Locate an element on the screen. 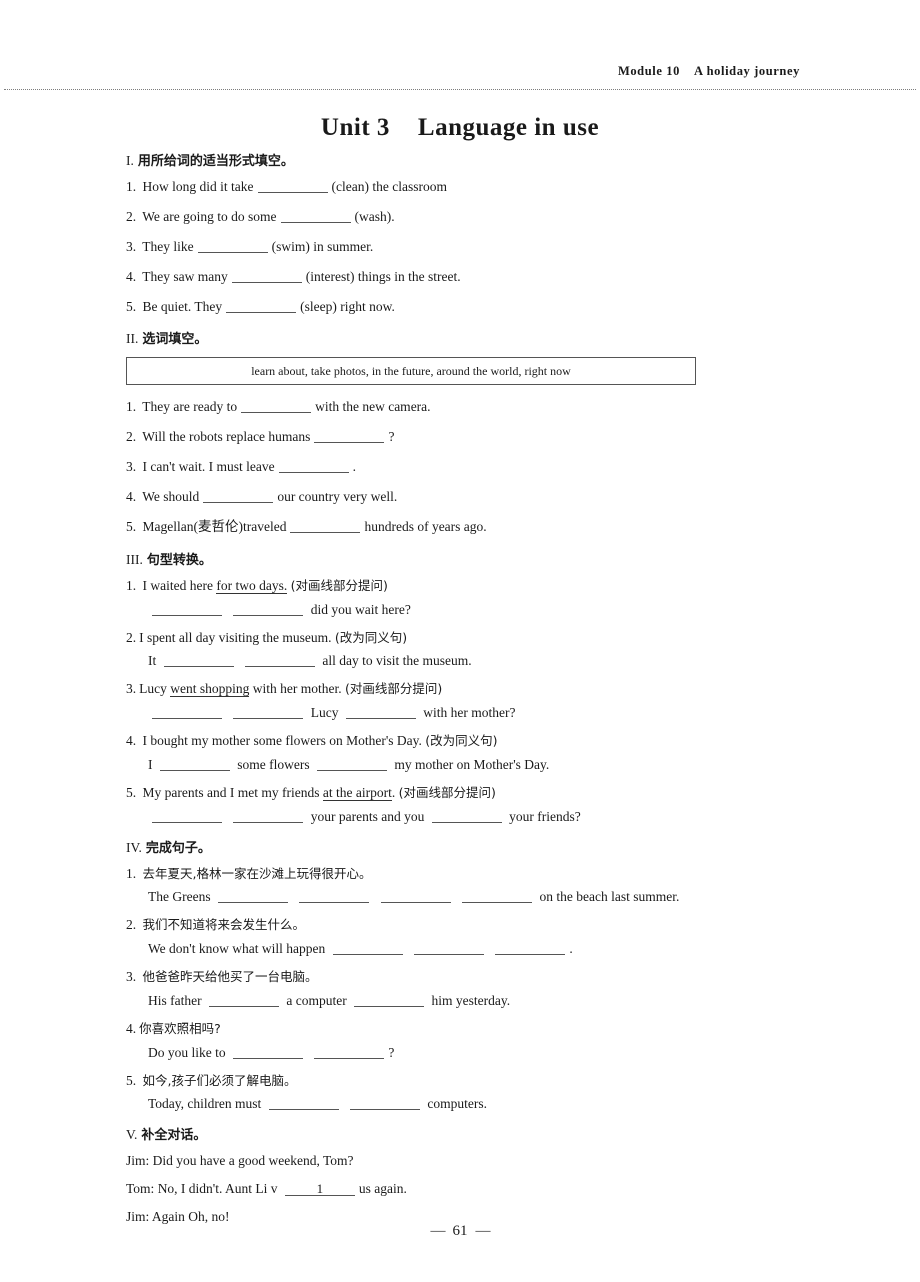 This screenshot has height=1282, width=920. item-note: (对画线部分提问) is located at coordinates (447, 792).